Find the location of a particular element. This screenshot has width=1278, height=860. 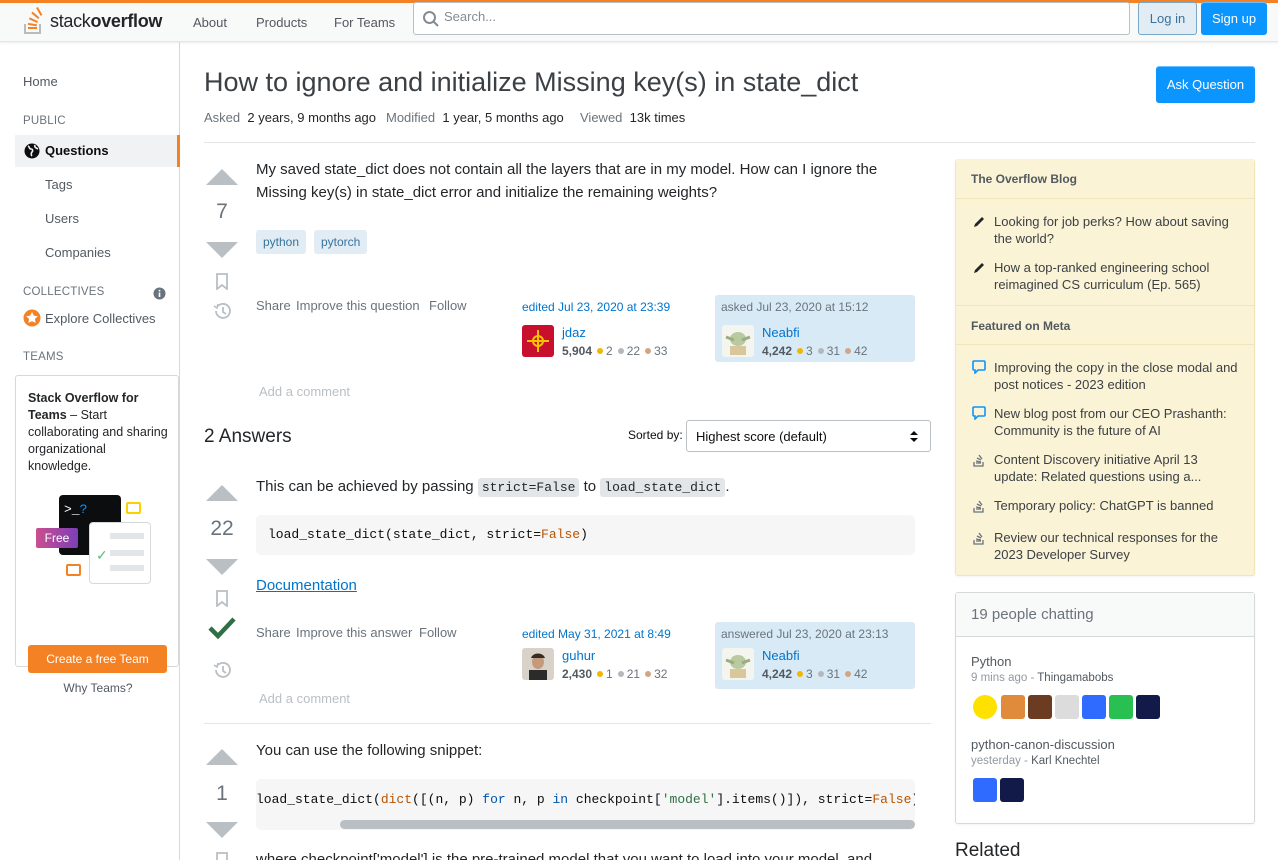

chat-heading: 19 people chatting is located at coordinates (1105, 615).